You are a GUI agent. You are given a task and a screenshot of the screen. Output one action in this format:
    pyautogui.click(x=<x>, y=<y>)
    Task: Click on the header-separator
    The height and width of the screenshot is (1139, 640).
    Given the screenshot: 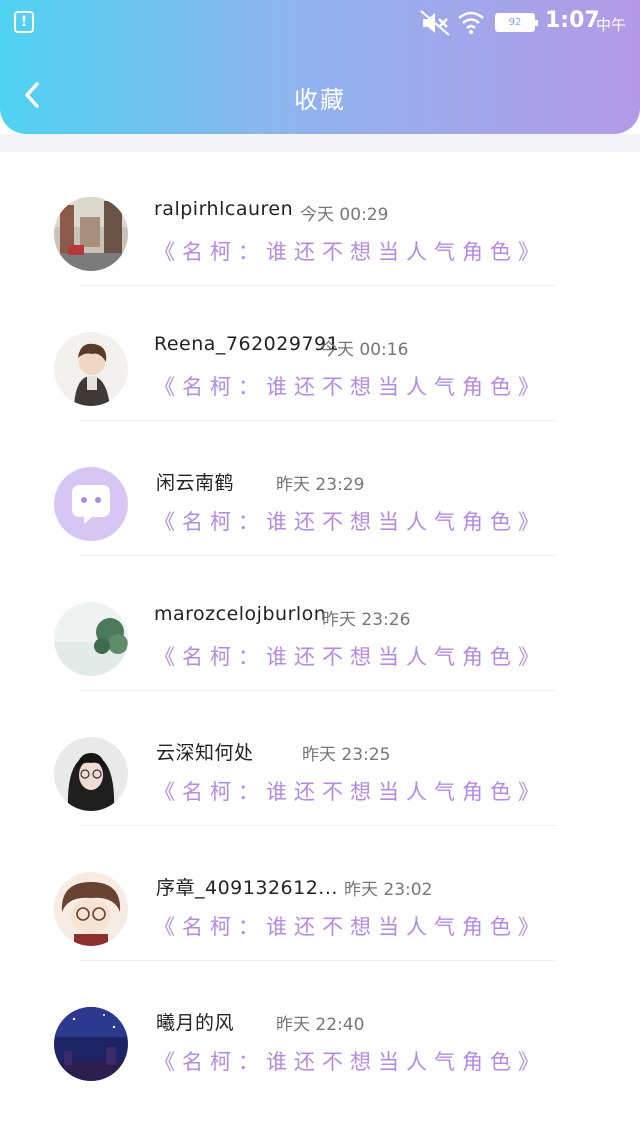 What is the action you would take?
    pyautogui.click(x=320, y=143)
    